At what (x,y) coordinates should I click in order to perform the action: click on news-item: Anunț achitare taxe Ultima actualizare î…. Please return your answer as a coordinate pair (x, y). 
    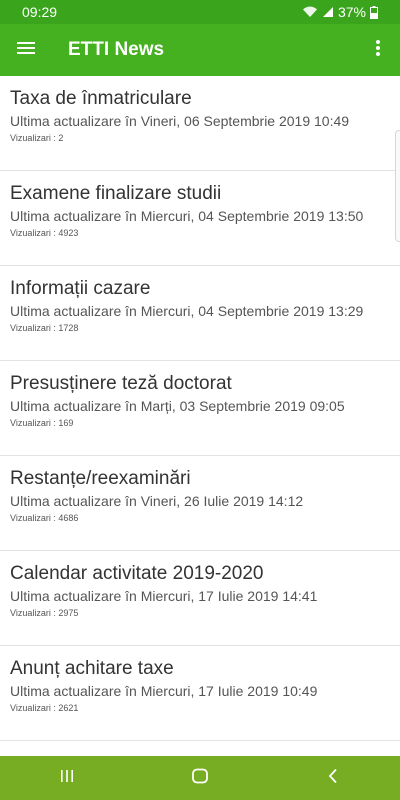
    Looking at the image, I should click on (200, 693).